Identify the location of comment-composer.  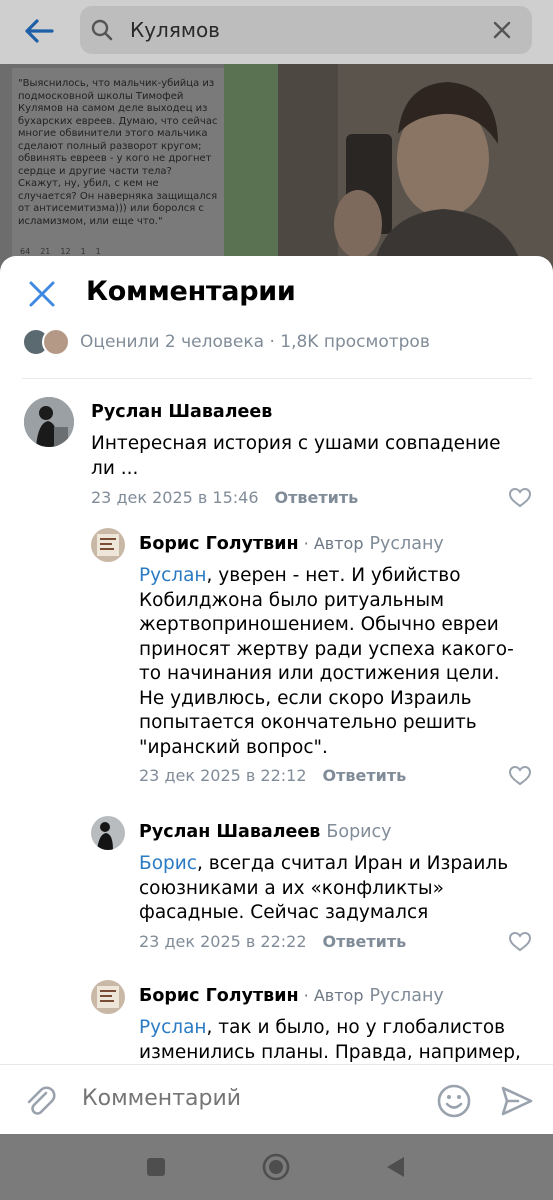
(276, 1099).